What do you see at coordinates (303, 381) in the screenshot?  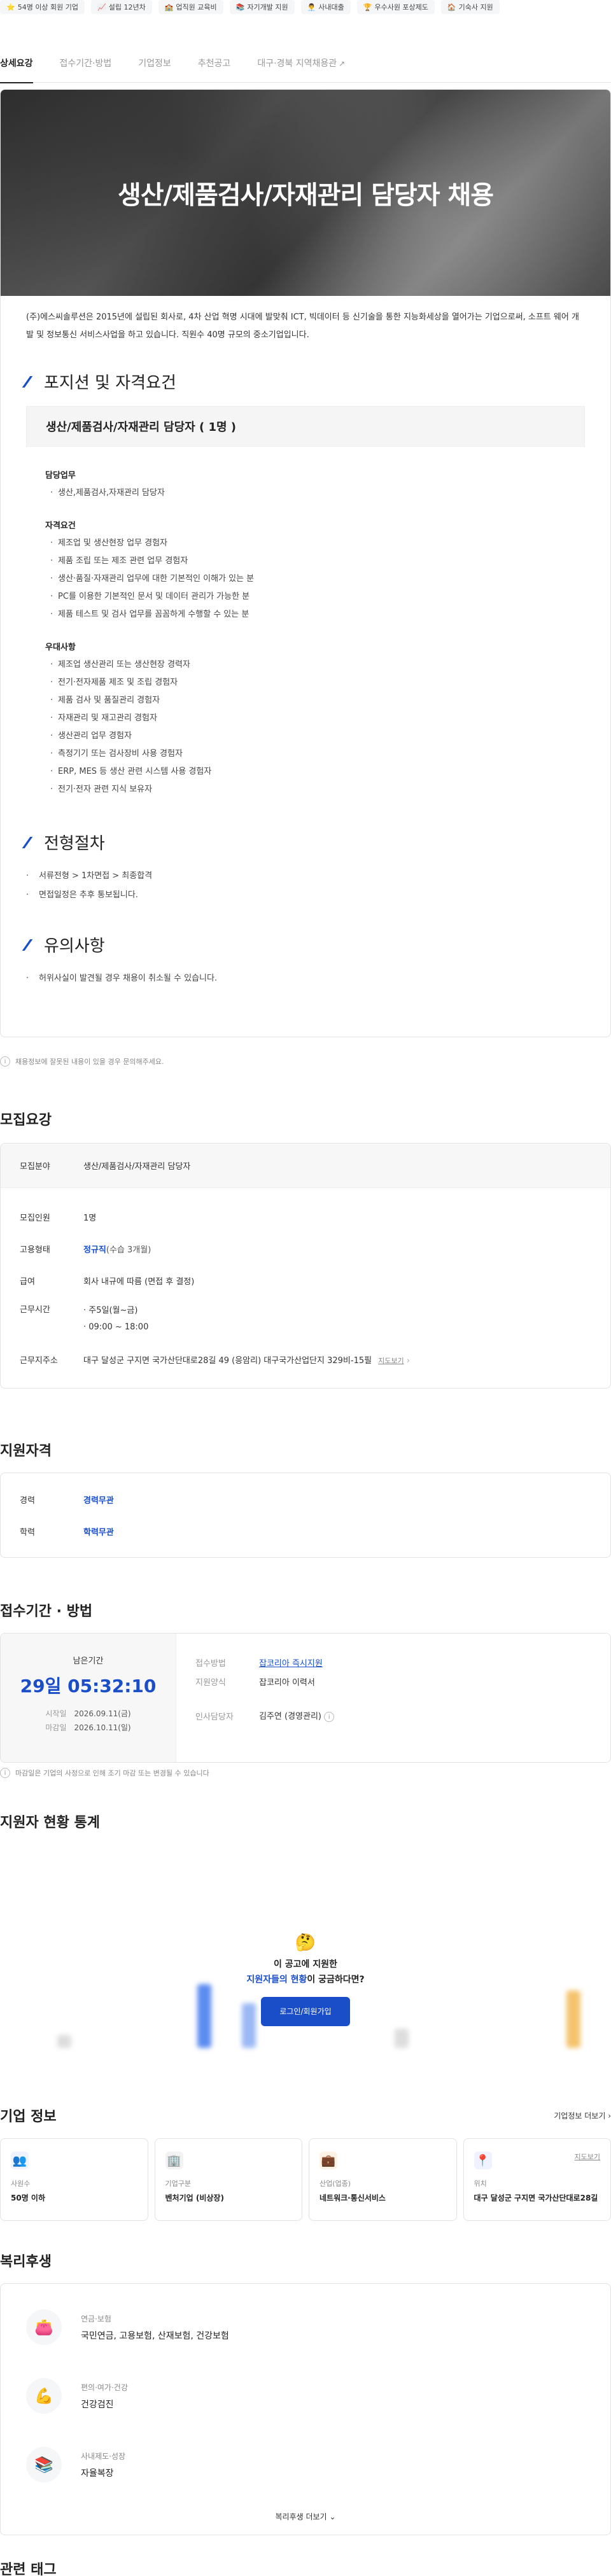 I see `section-title: 포지션 및 자격요건` at bounding box center [303, 381].